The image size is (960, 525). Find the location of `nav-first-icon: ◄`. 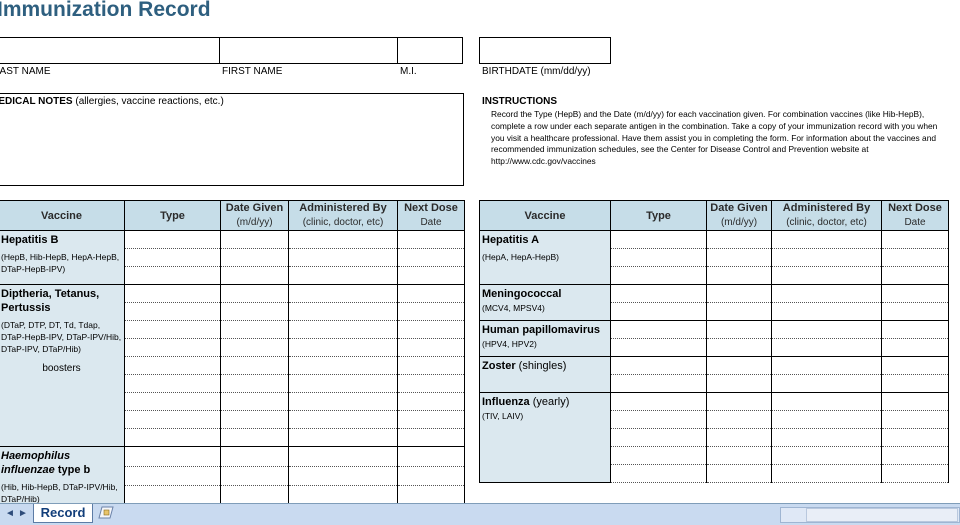

nav-first-icon: ◄ is located at coordinates (10, 513).